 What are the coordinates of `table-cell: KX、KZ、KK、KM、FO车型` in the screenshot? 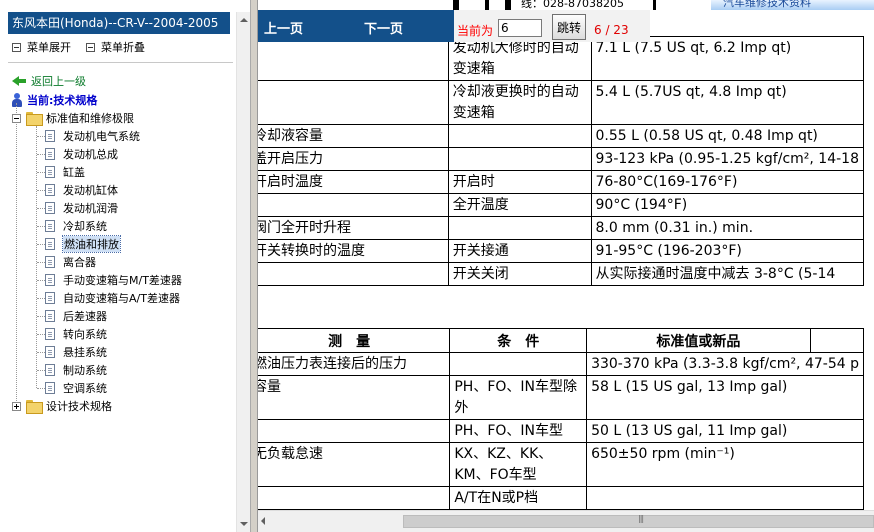 It's located at (518, 464).